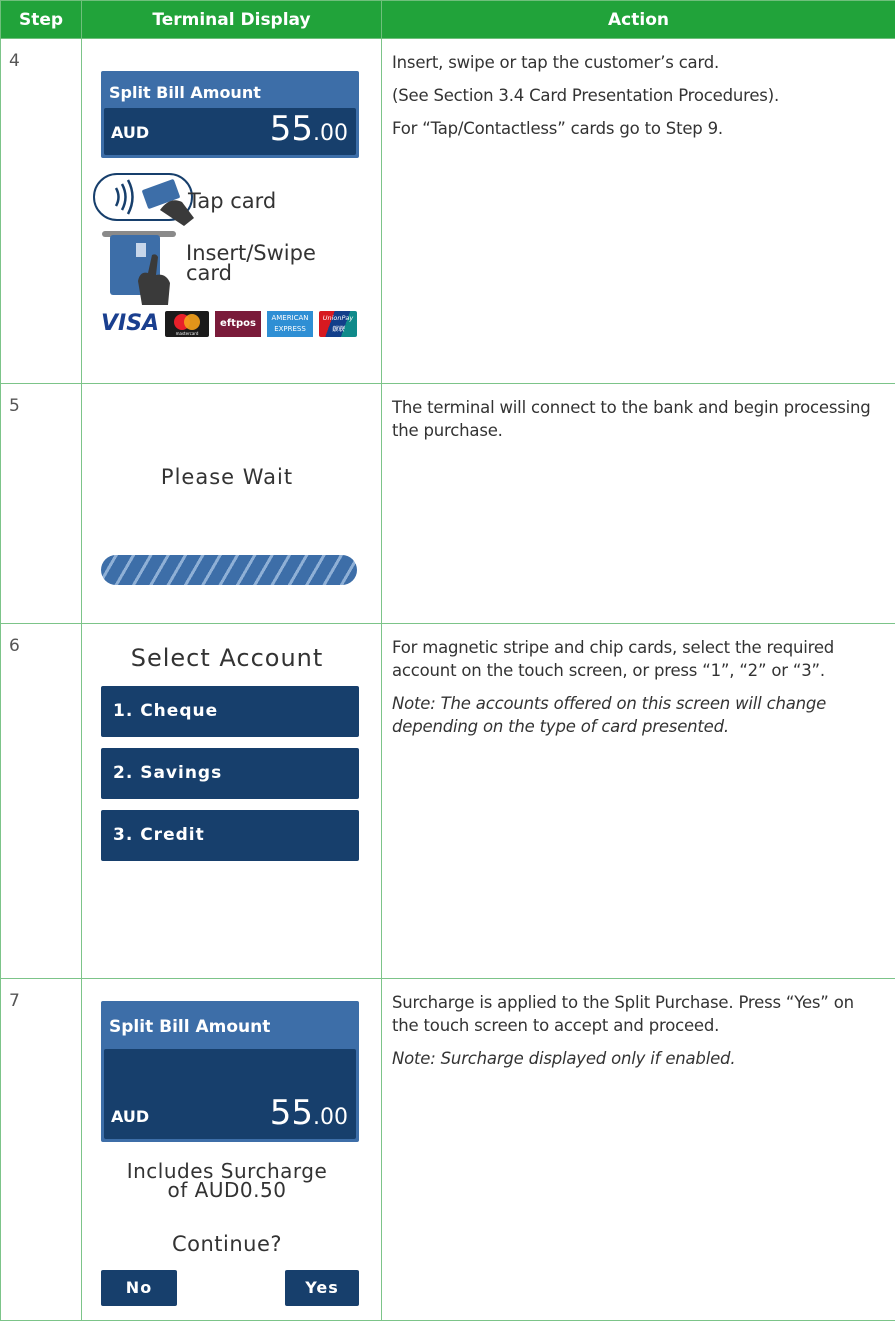 This screenshot has height=1321, width=895. Describe the element at coordinates (638, 20) in the screenshot. I see `header-action: Action` at that location.